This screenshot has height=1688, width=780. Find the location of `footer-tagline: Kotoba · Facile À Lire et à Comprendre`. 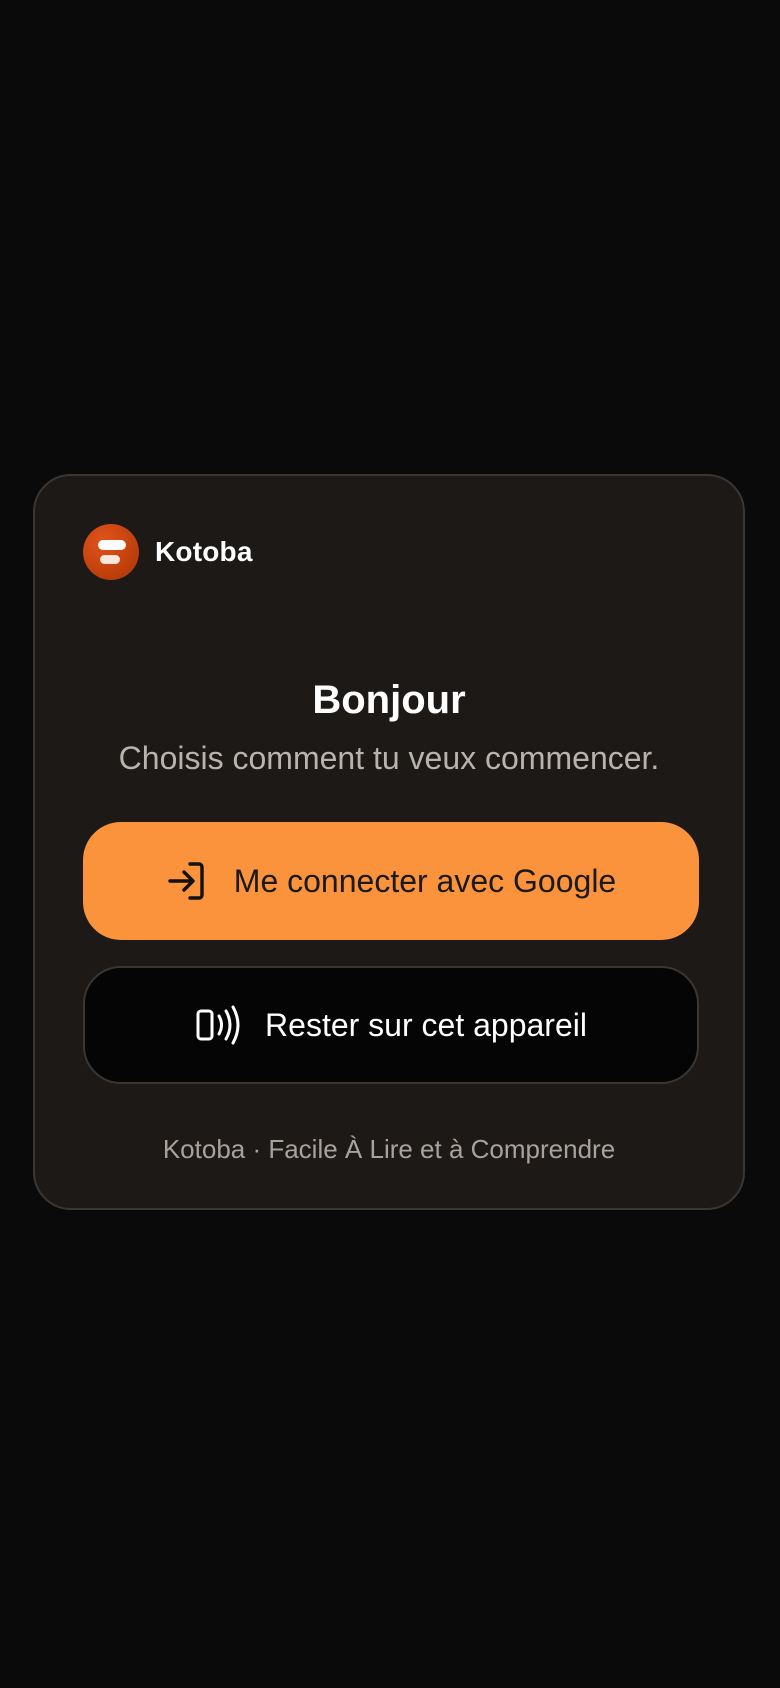

footer-tagline: Kotoba · Facile À Lire et à Comprendre is located at coordinates (389, 1149).